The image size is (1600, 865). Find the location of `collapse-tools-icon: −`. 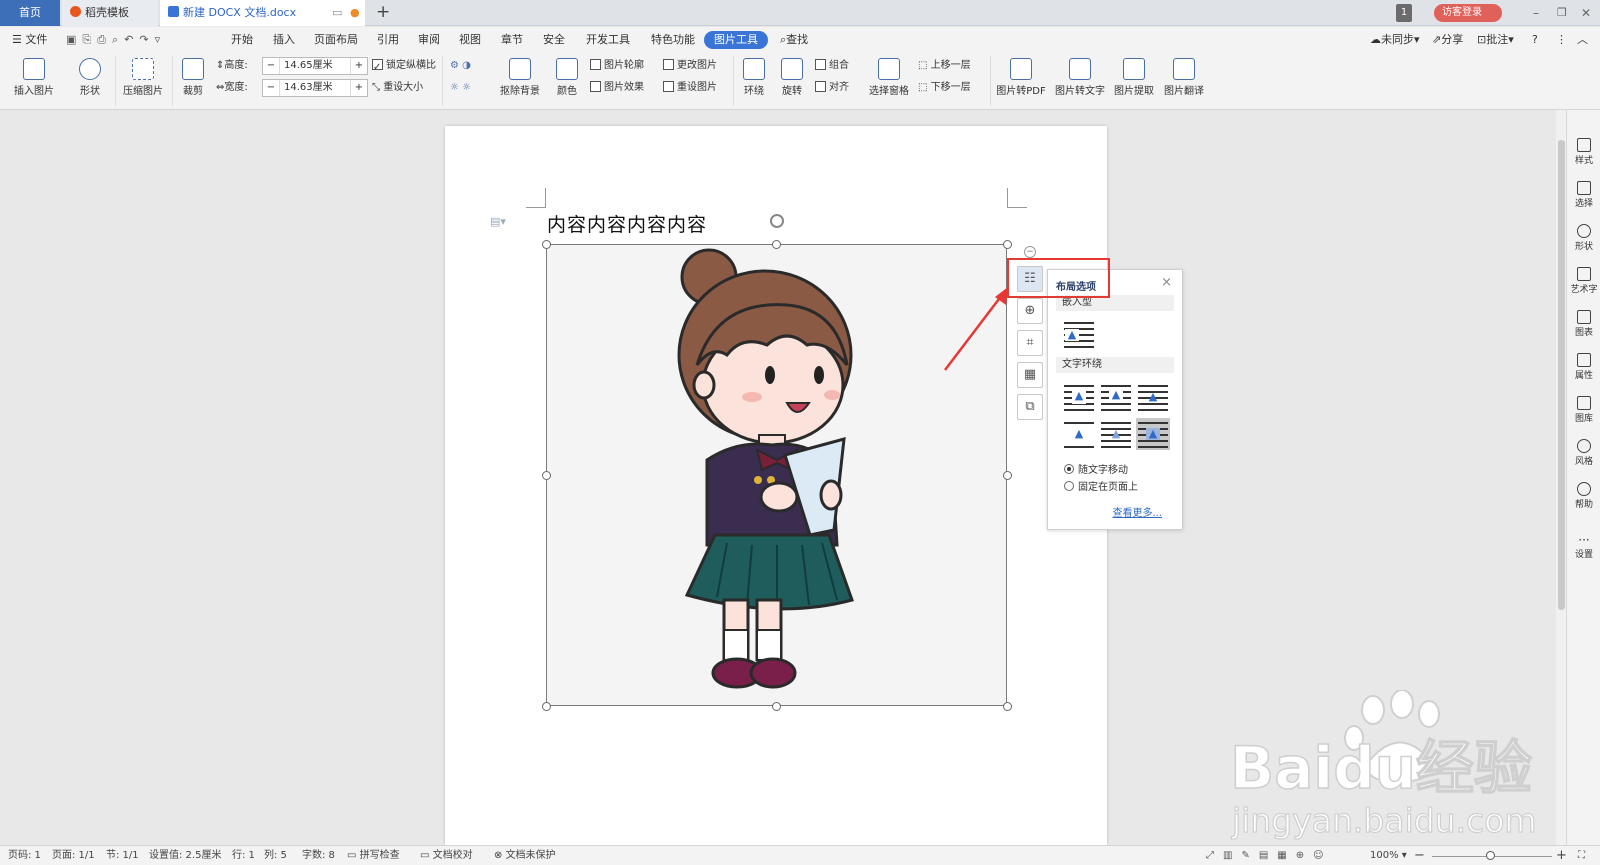

collapse-tools-icon: − is located at coordinates (1030, 252).